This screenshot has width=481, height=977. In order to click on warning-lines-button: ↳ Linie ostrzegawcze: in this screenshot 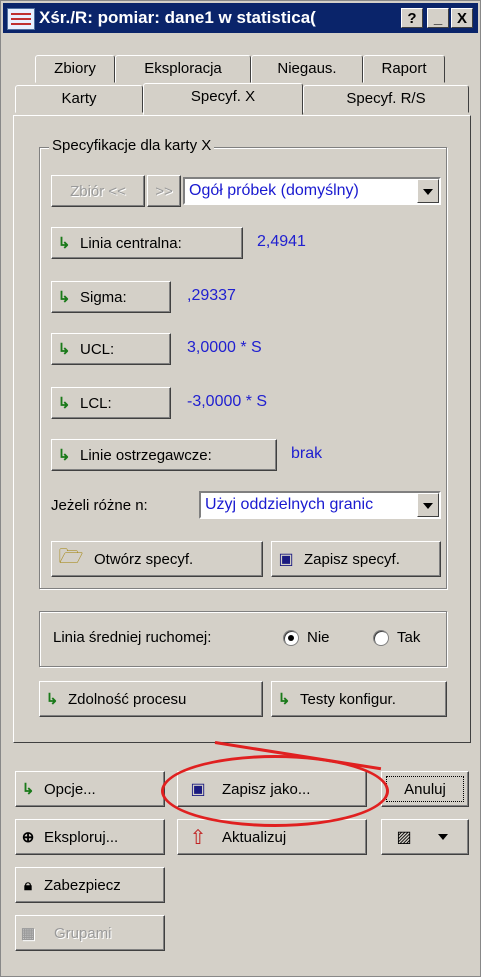, I will do `click(164, 455)`.